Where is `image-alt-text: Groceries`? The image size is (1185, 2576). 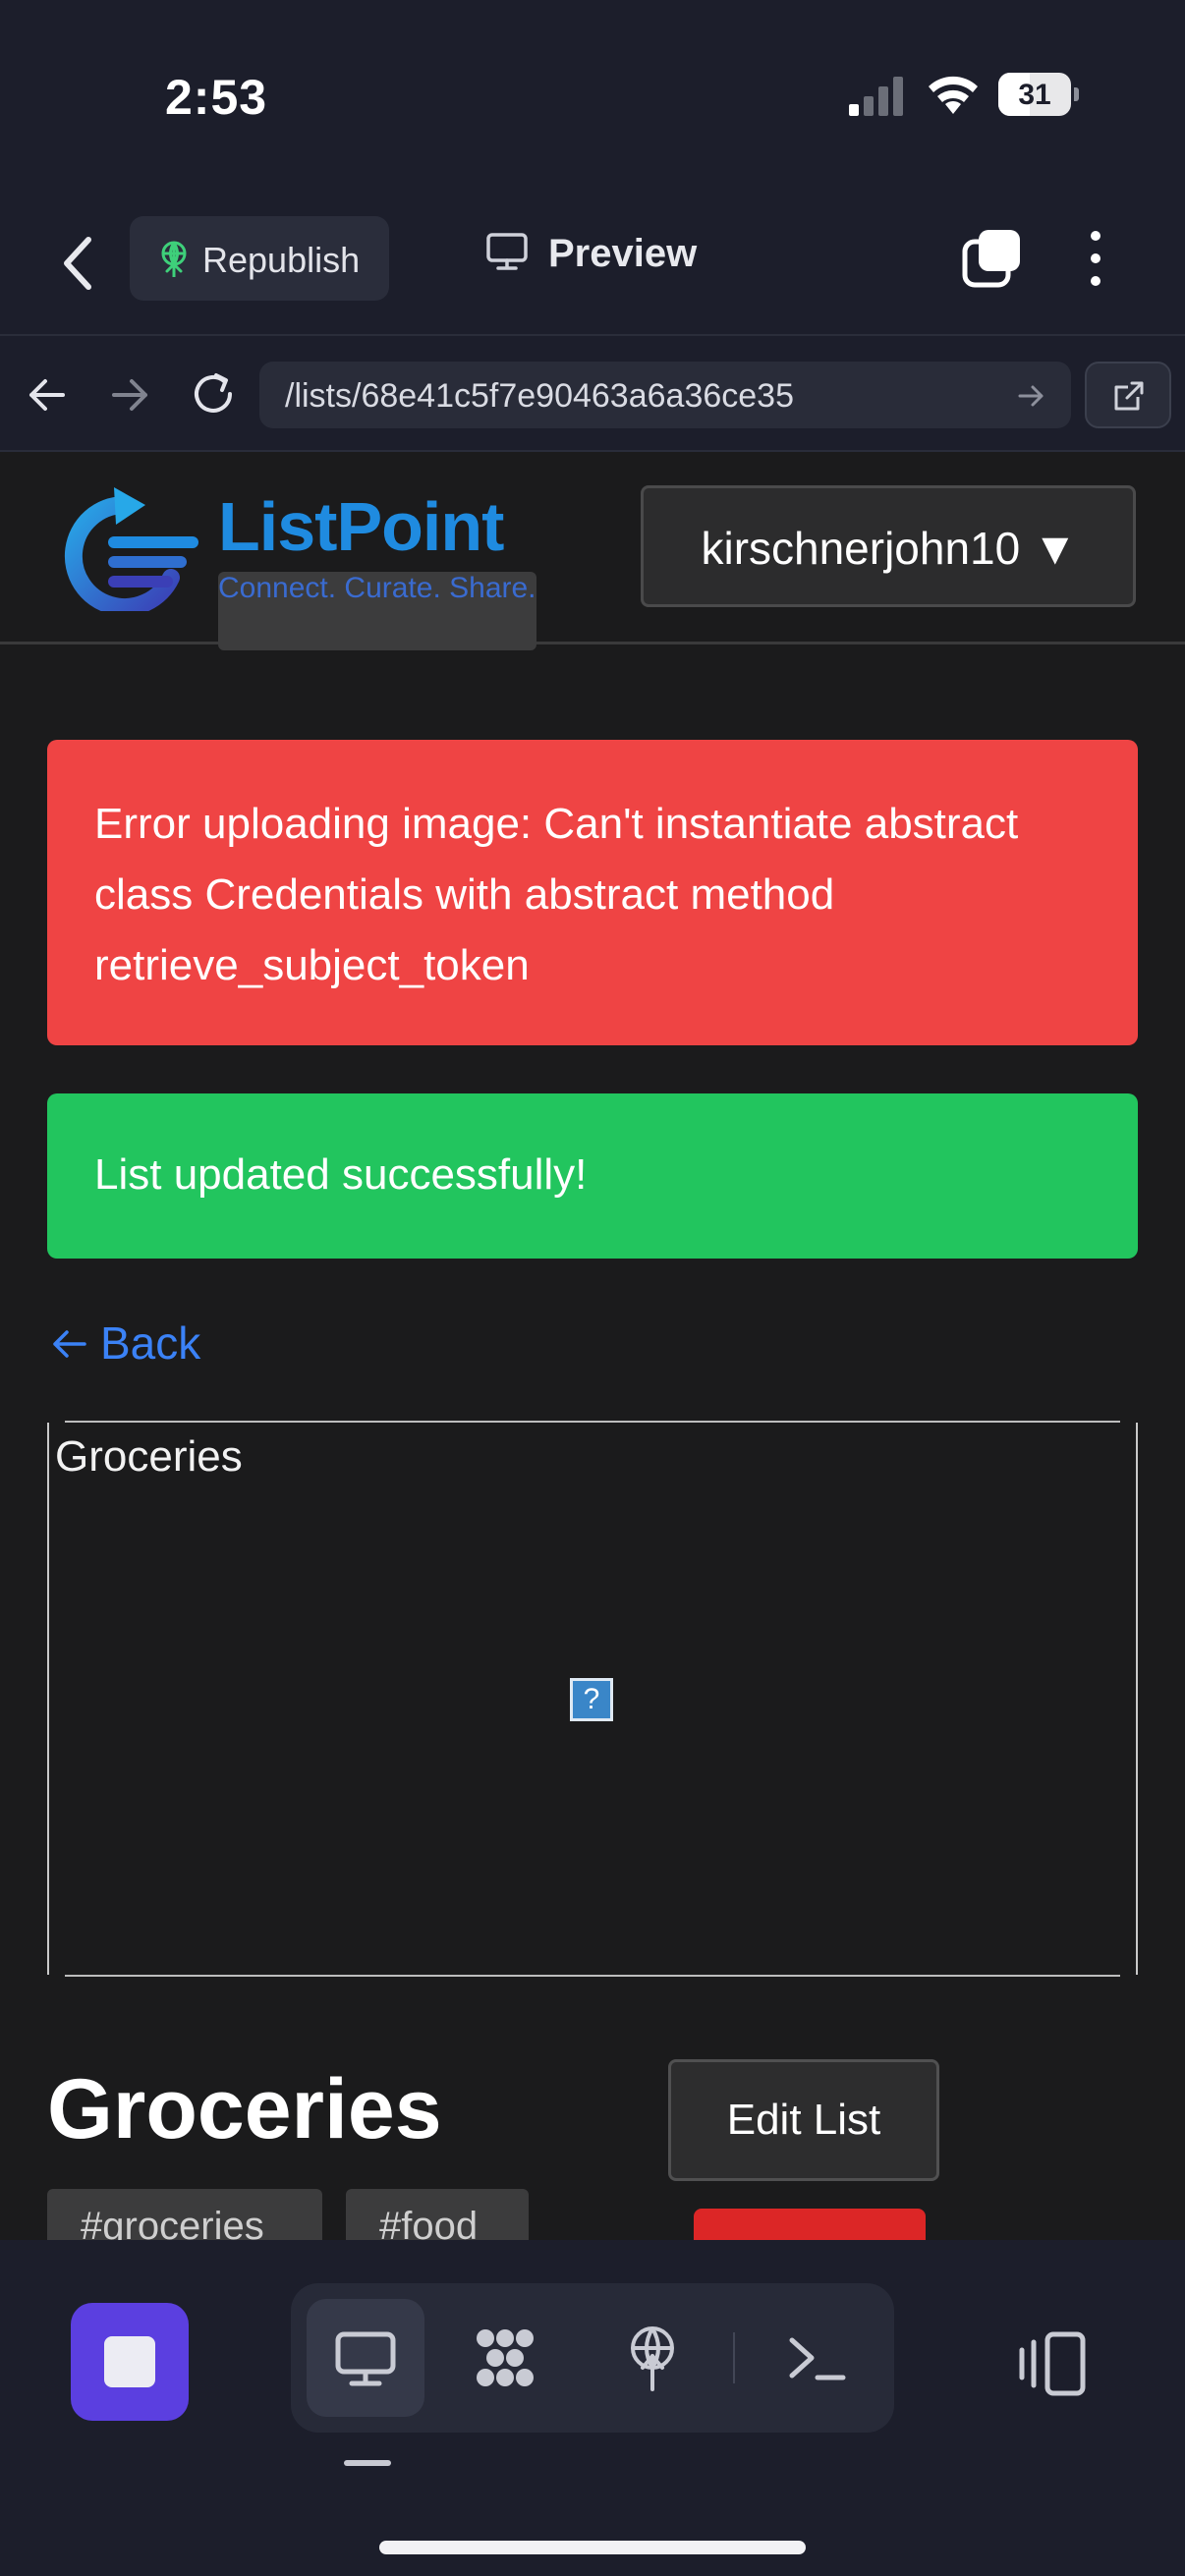 image-alt-text: Groceries is located at coordinates (149, 1456).